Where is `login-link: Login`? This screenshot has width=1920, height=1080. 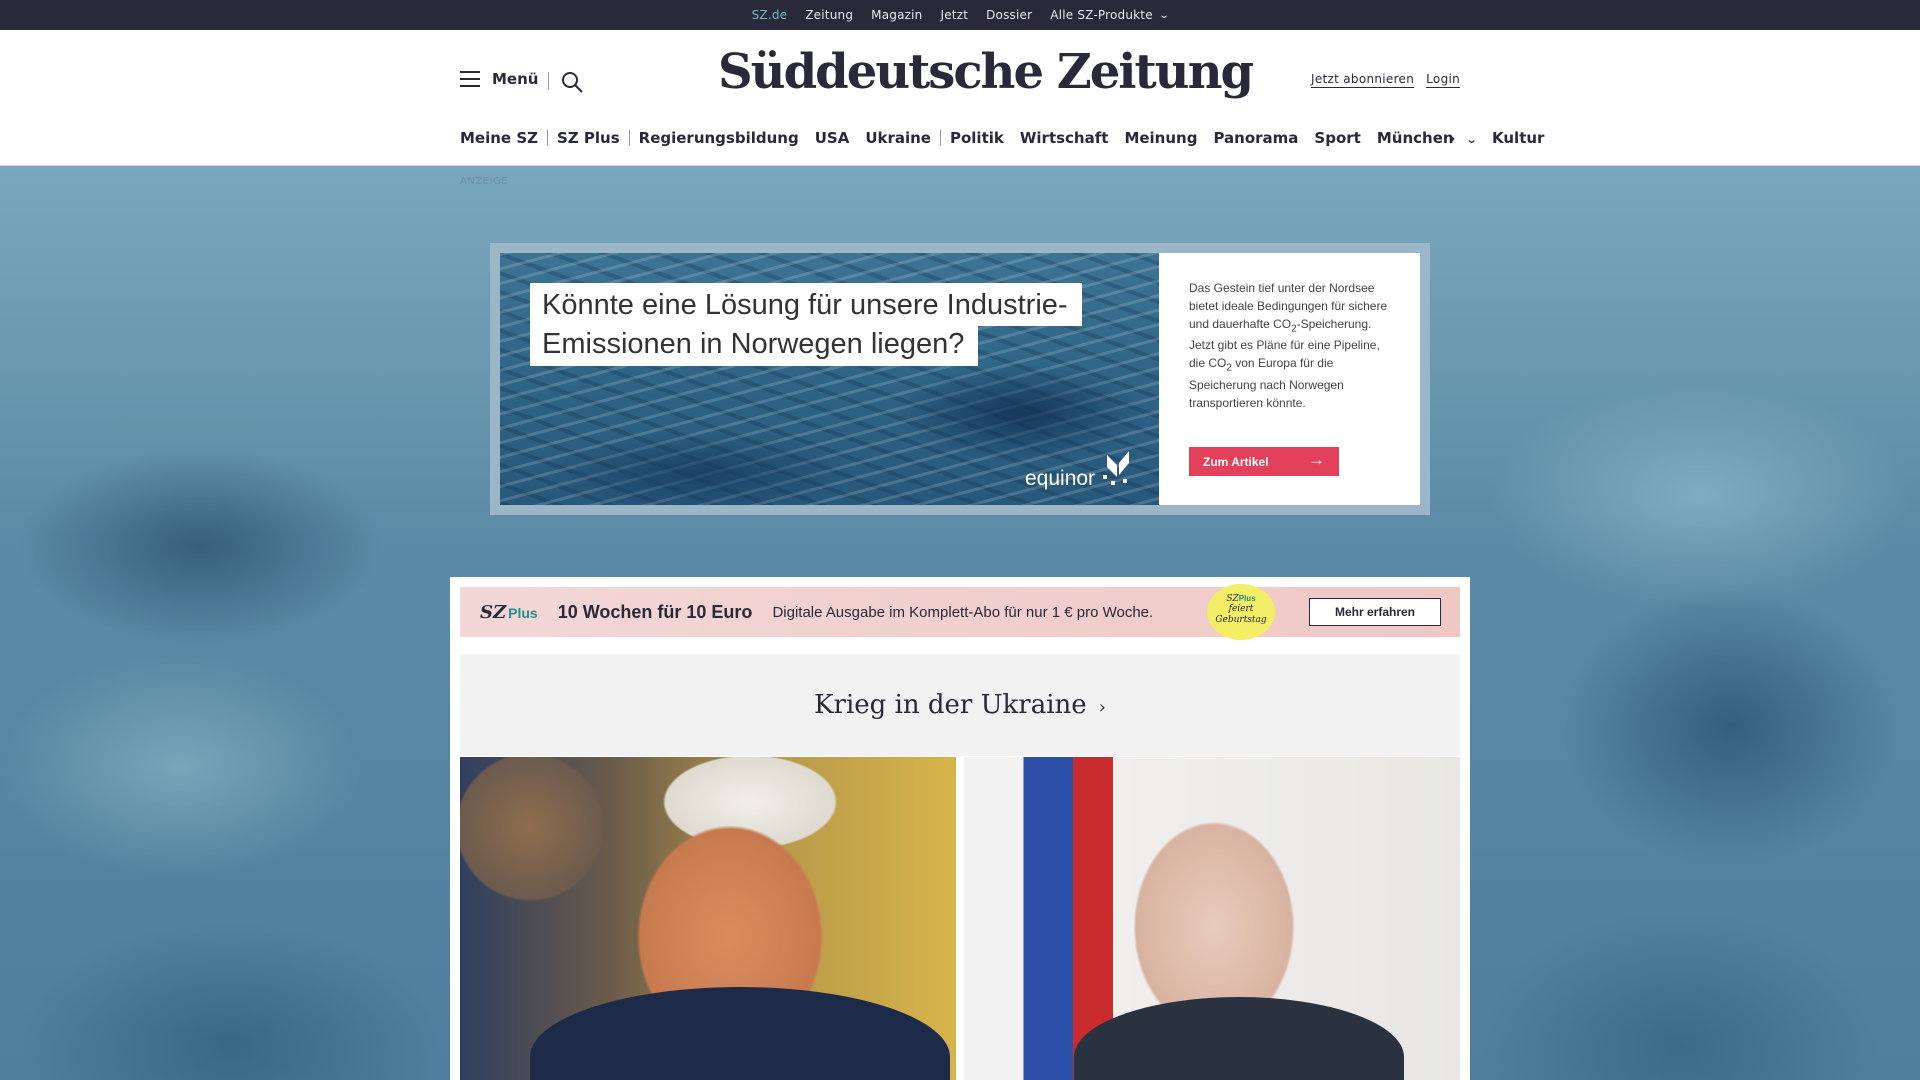 login-link: Login is located at coordinates (1443, 80).